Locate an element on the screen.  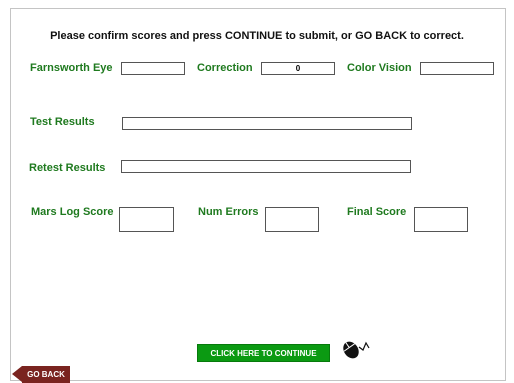
mouse-click-icon is located at coordinates (357, 349).